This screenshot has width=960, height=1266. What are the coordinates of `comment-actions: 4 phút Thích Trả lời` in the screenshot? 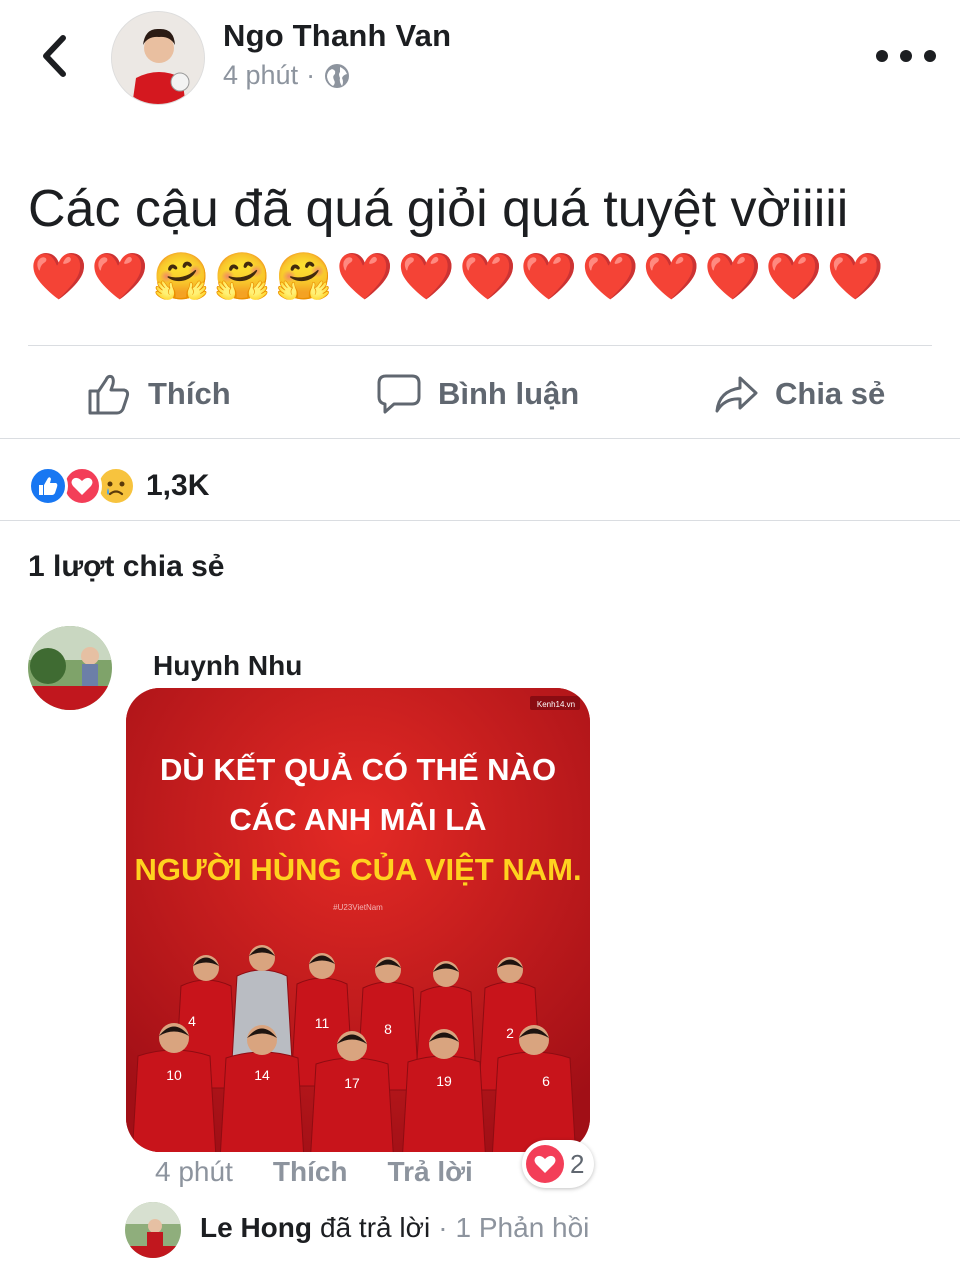 It's located at (314, 1172).